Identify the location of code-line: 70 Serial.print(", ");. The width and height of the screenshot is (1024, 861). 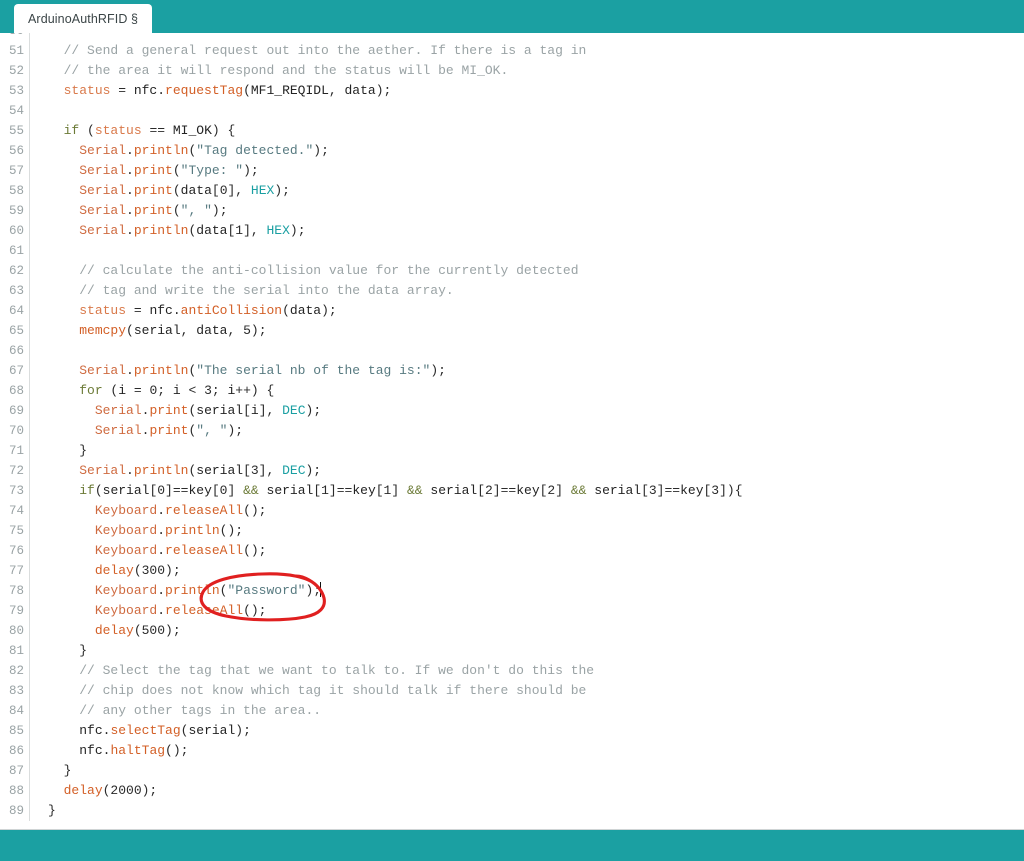
(512, 431).